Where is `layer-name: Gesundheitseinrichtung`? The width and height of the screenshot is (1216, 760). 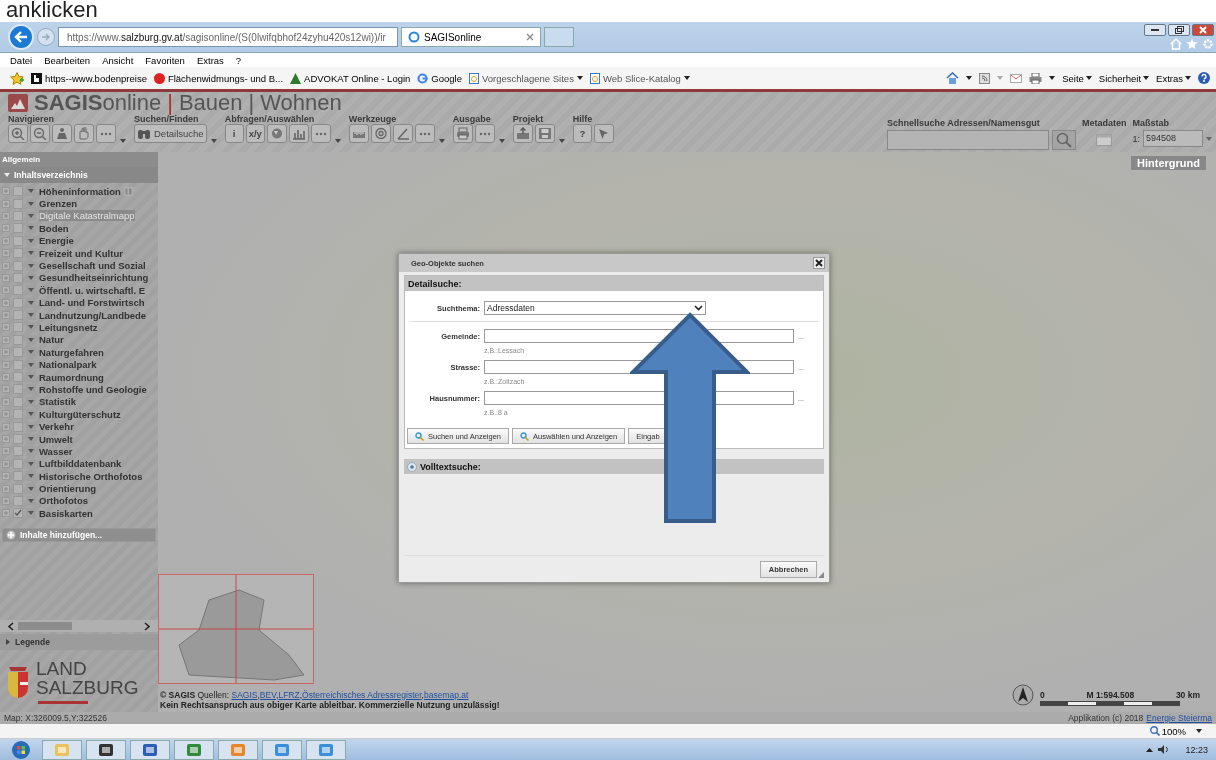
layer-name: Gesundheitseinrichtung is located at coordinates (94, 278).